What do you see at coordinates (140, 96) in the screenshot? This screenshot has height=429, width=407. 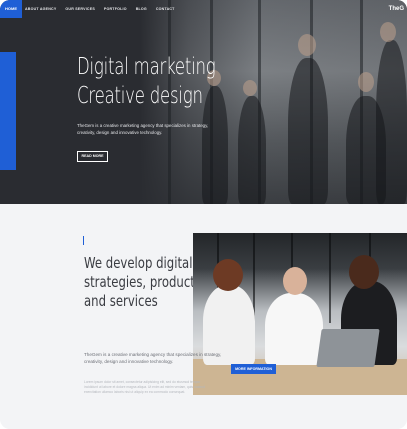 I see `hero-title-line-2: Creative design` at bounding box center [140, 96].